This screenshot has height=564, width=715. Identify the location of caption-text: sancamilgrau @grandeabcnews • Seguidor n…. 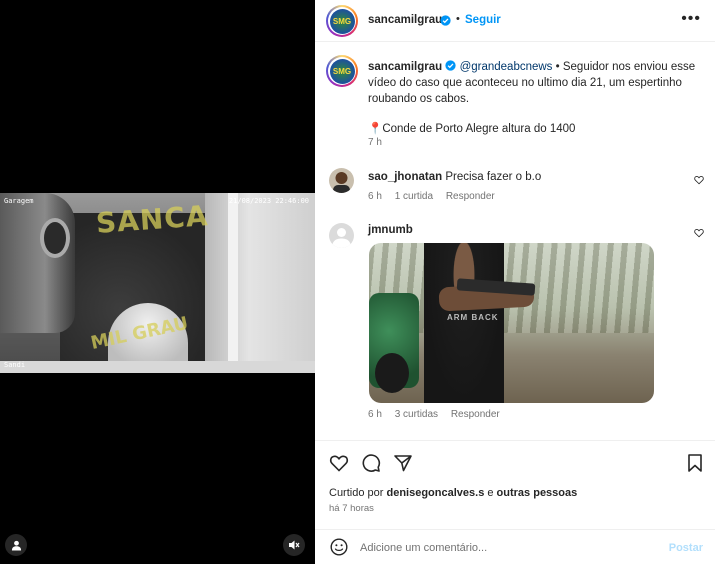
(533, 98).